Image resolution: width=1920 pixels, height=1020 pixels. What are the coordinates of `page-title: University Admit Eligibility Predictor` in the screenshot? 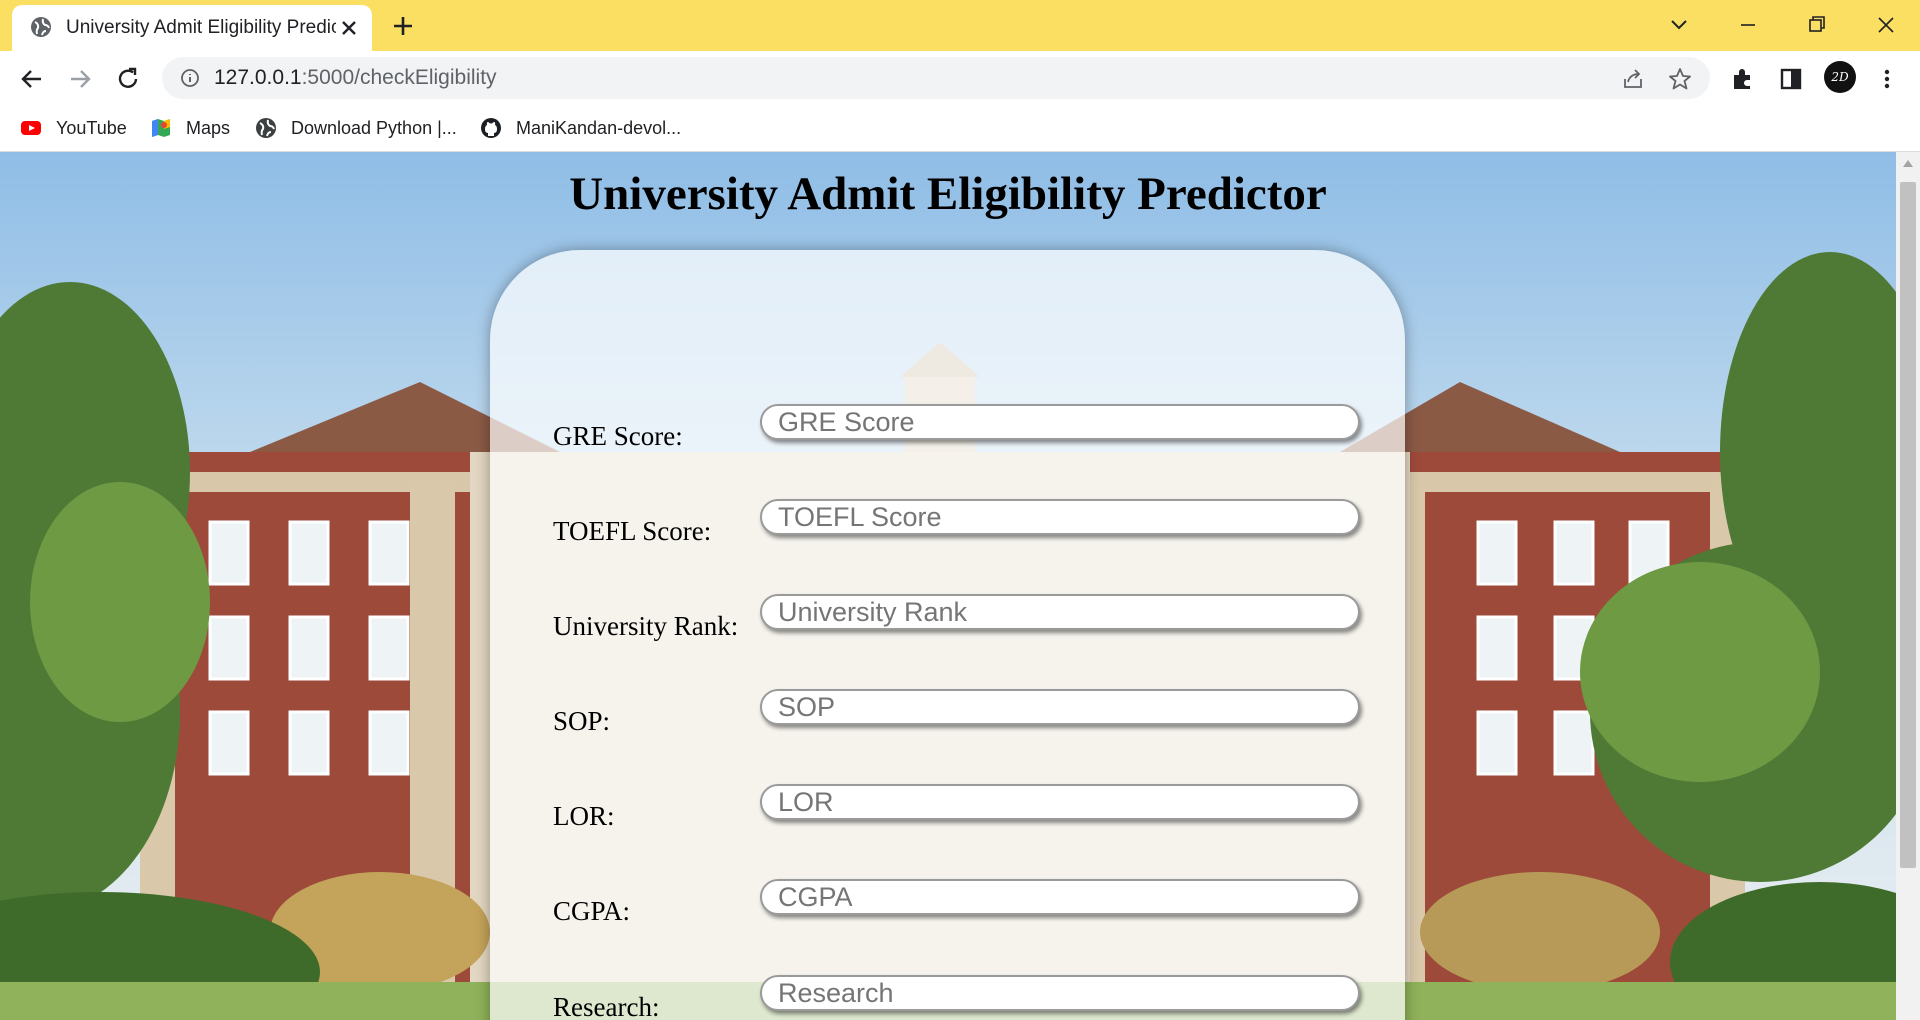 It's located at (948, 194).